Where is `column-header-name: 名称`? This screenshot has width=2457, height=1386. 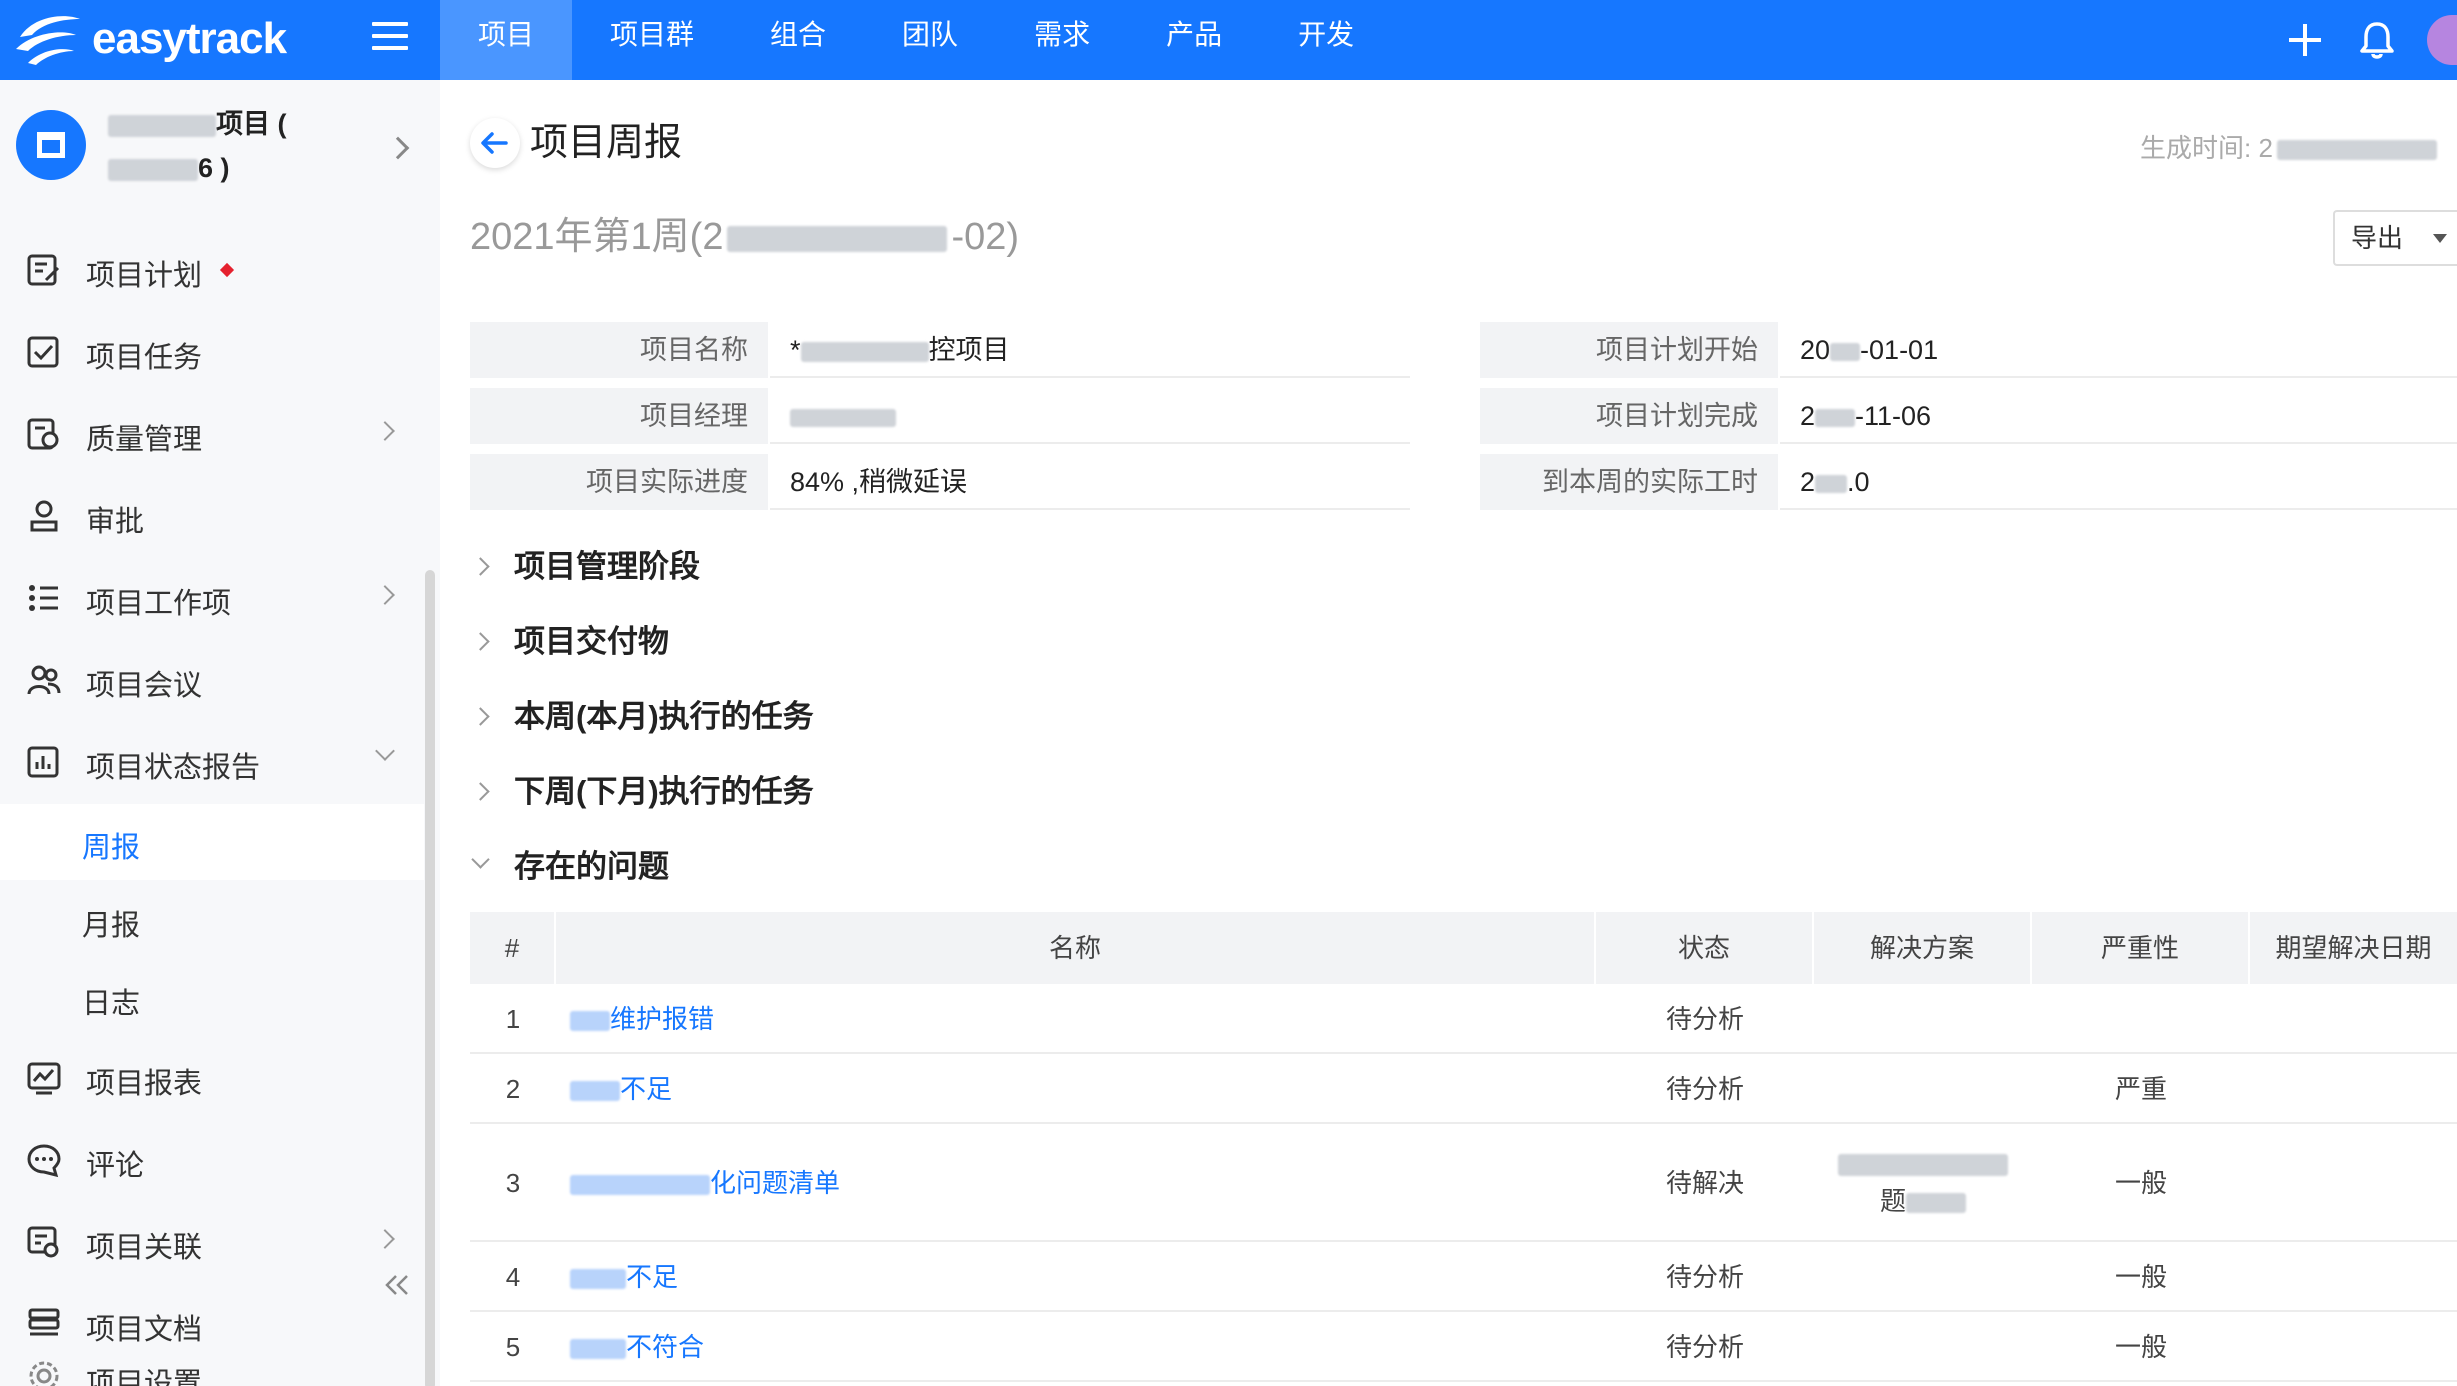 column-header-name: 名称 is located at coordinates (1076, 948).